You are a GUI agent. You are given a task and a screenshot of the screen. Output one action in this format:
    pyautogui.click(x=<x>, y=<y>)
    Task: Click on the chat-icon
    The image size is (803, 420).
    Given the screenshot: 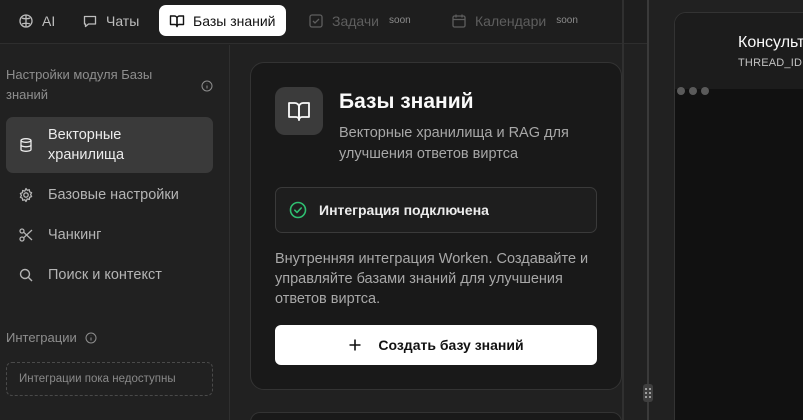 What is the action you would take?
    pyautogui.click(x=90, y=21)
    